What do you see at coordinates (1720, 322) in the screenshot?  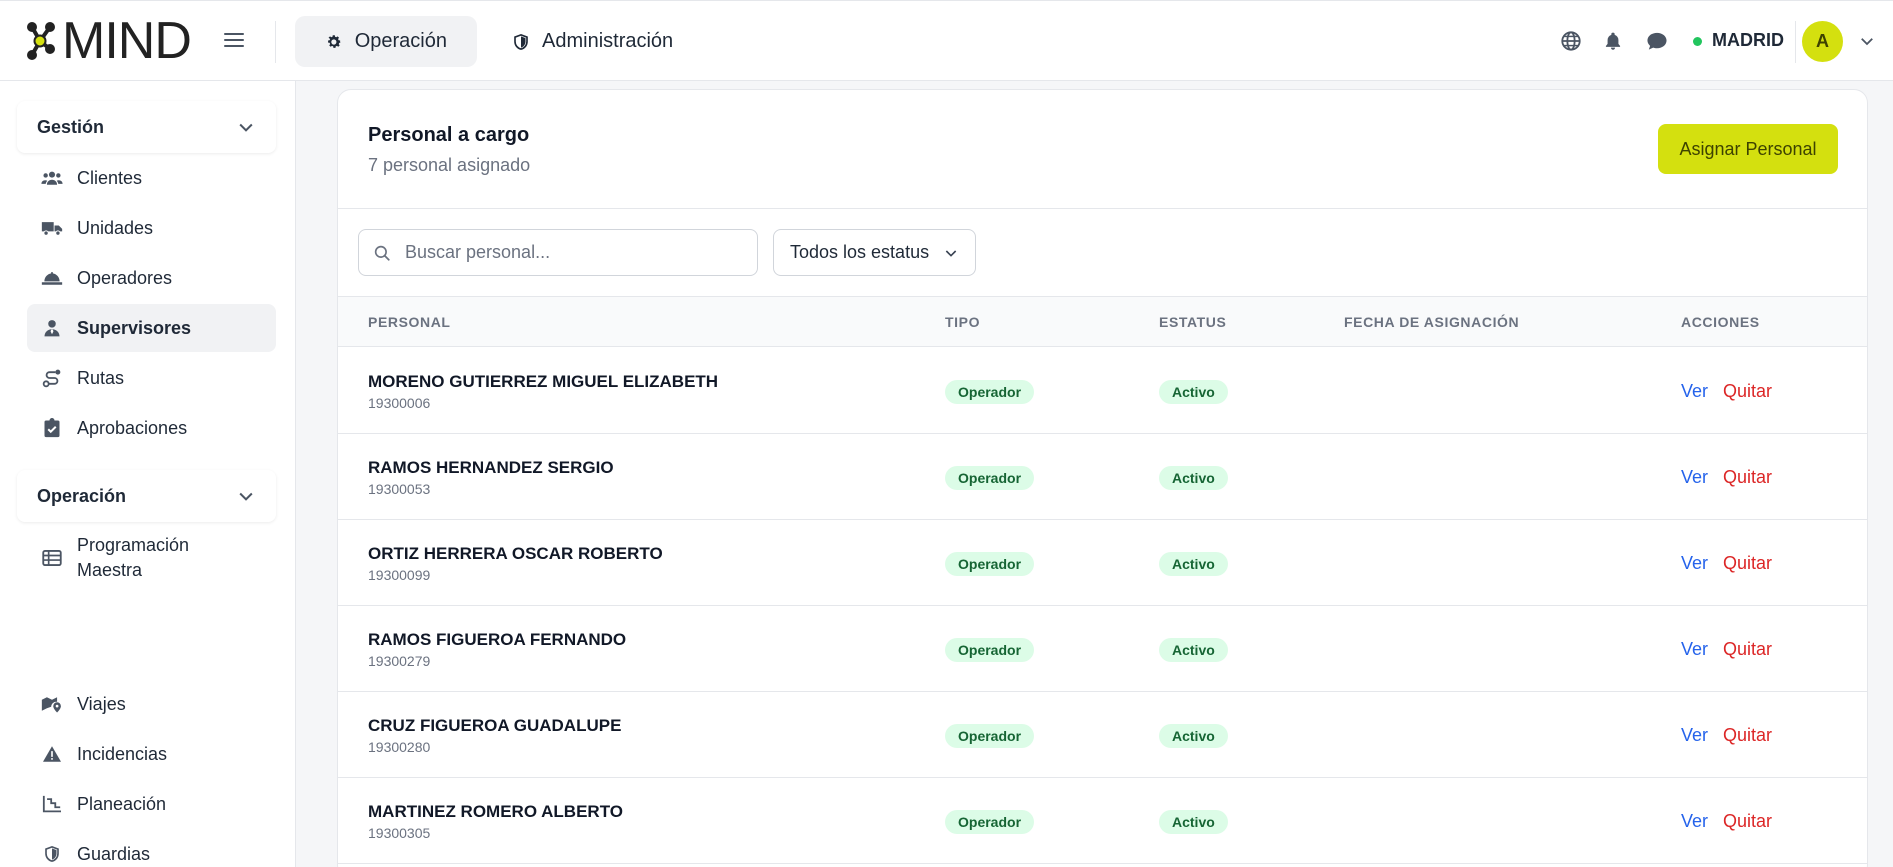 I see `column-header-acciones: ACCIONES` at bounding box center [1720, 322].